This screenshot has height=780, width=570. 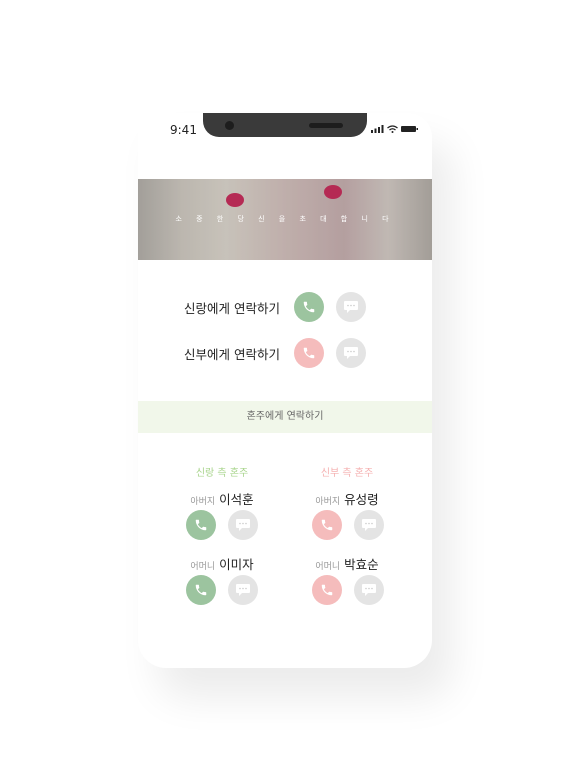 I want to click on bride-call-button, so click(x=309, y=353).